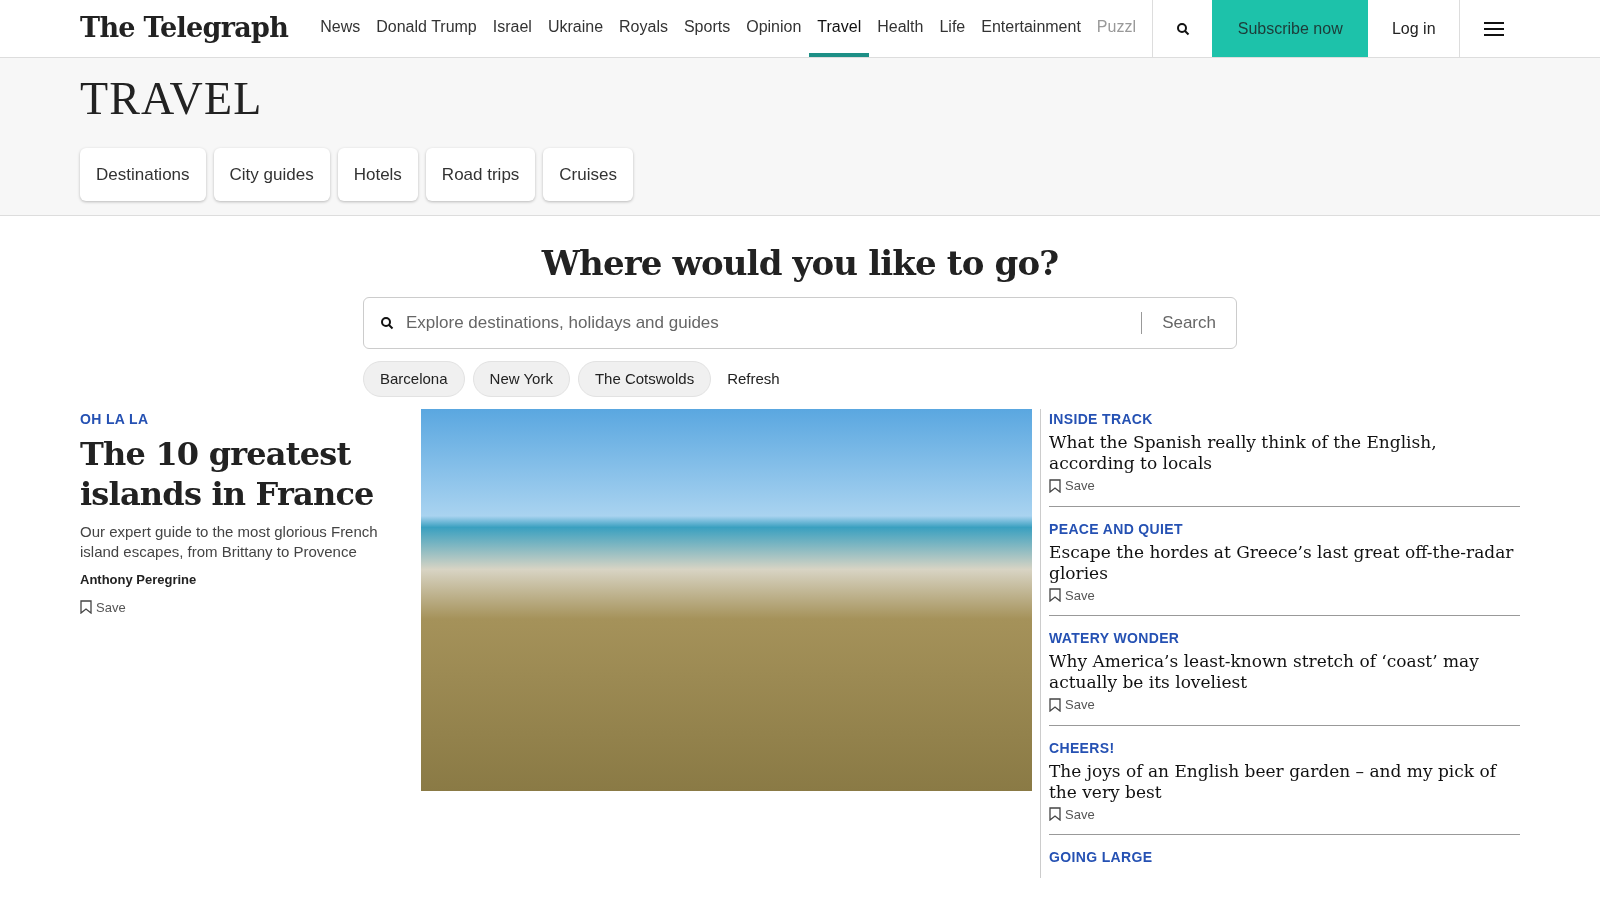  What do you see at coordinates (480, 174) in the screenshot?
I see `category-button: Road trips` at bounding box center [480, 174].